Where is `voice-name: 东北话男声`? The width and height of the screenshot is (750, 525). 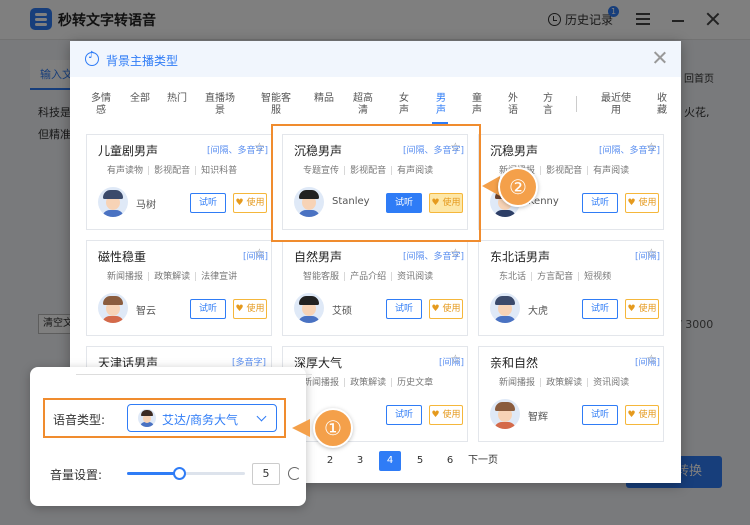
voice-name: 东北话男声 is located at coordinates (520, 257).